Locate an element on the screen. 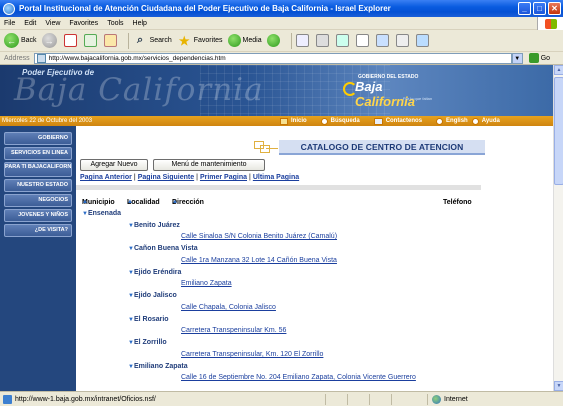 The image size is (563, 406). media-icon is located at coordinates (234, 40).